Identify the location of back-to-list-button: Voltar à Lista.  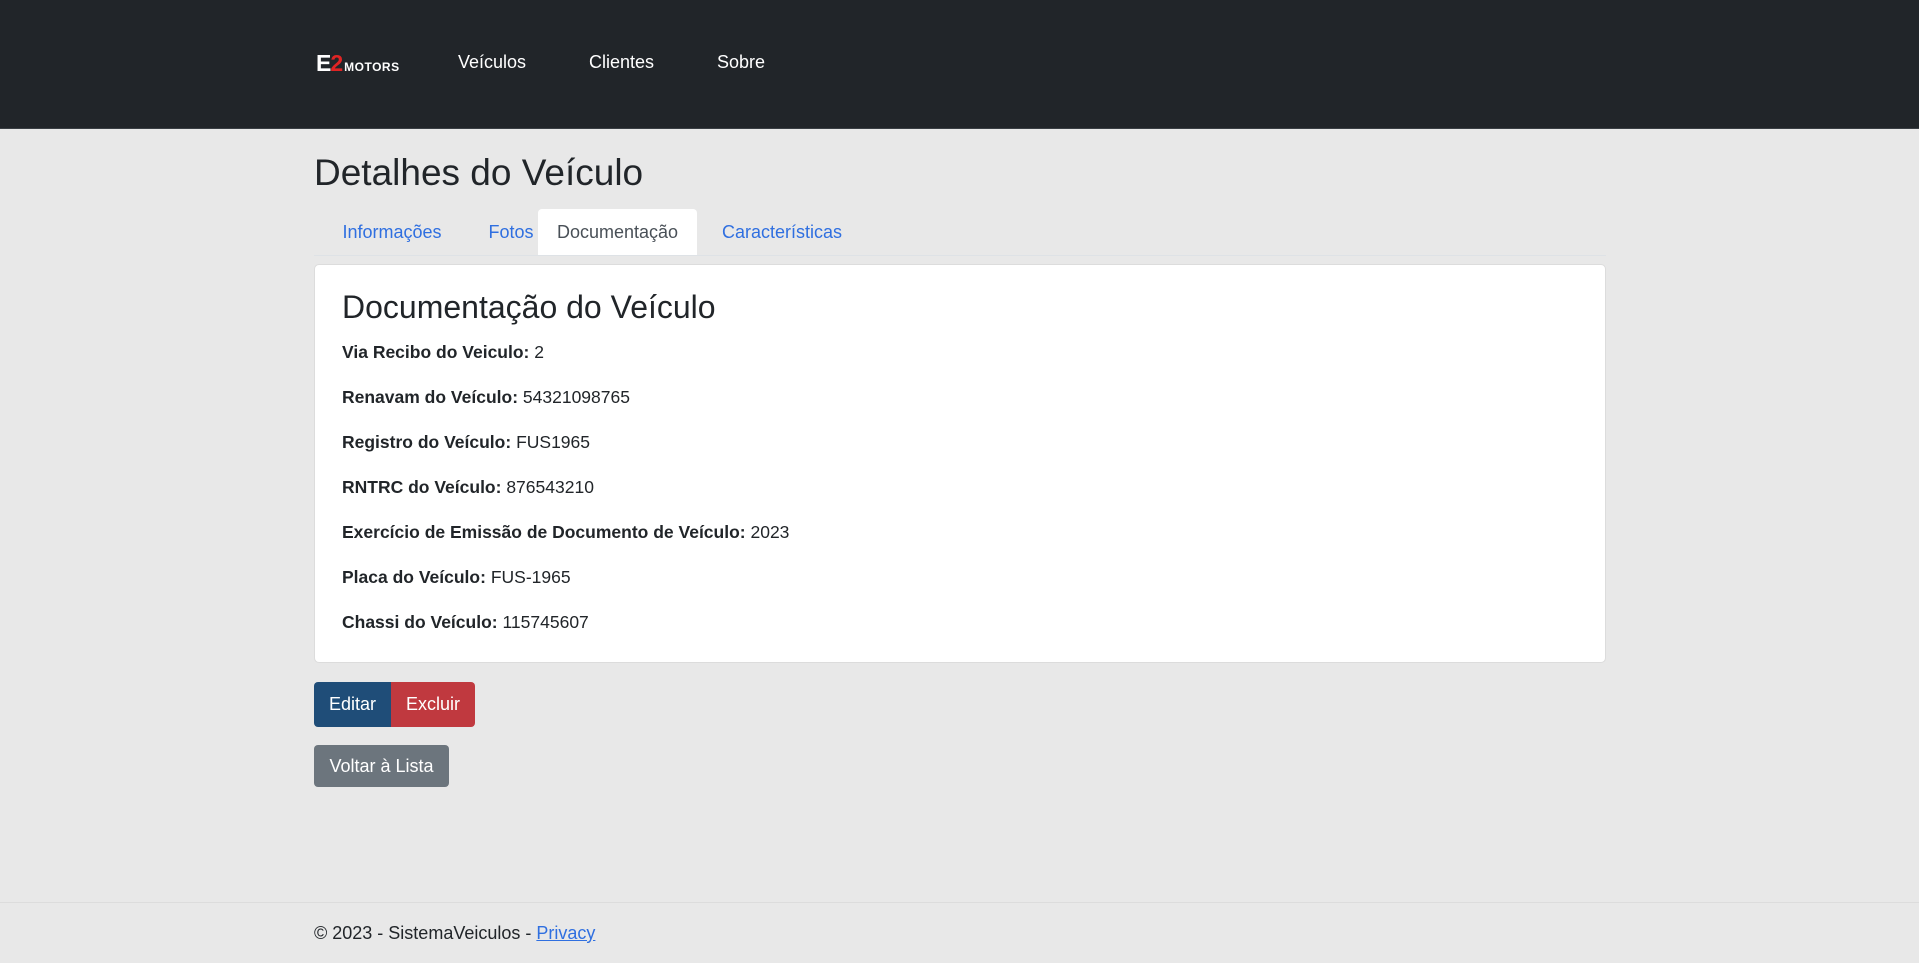
(381, 766).